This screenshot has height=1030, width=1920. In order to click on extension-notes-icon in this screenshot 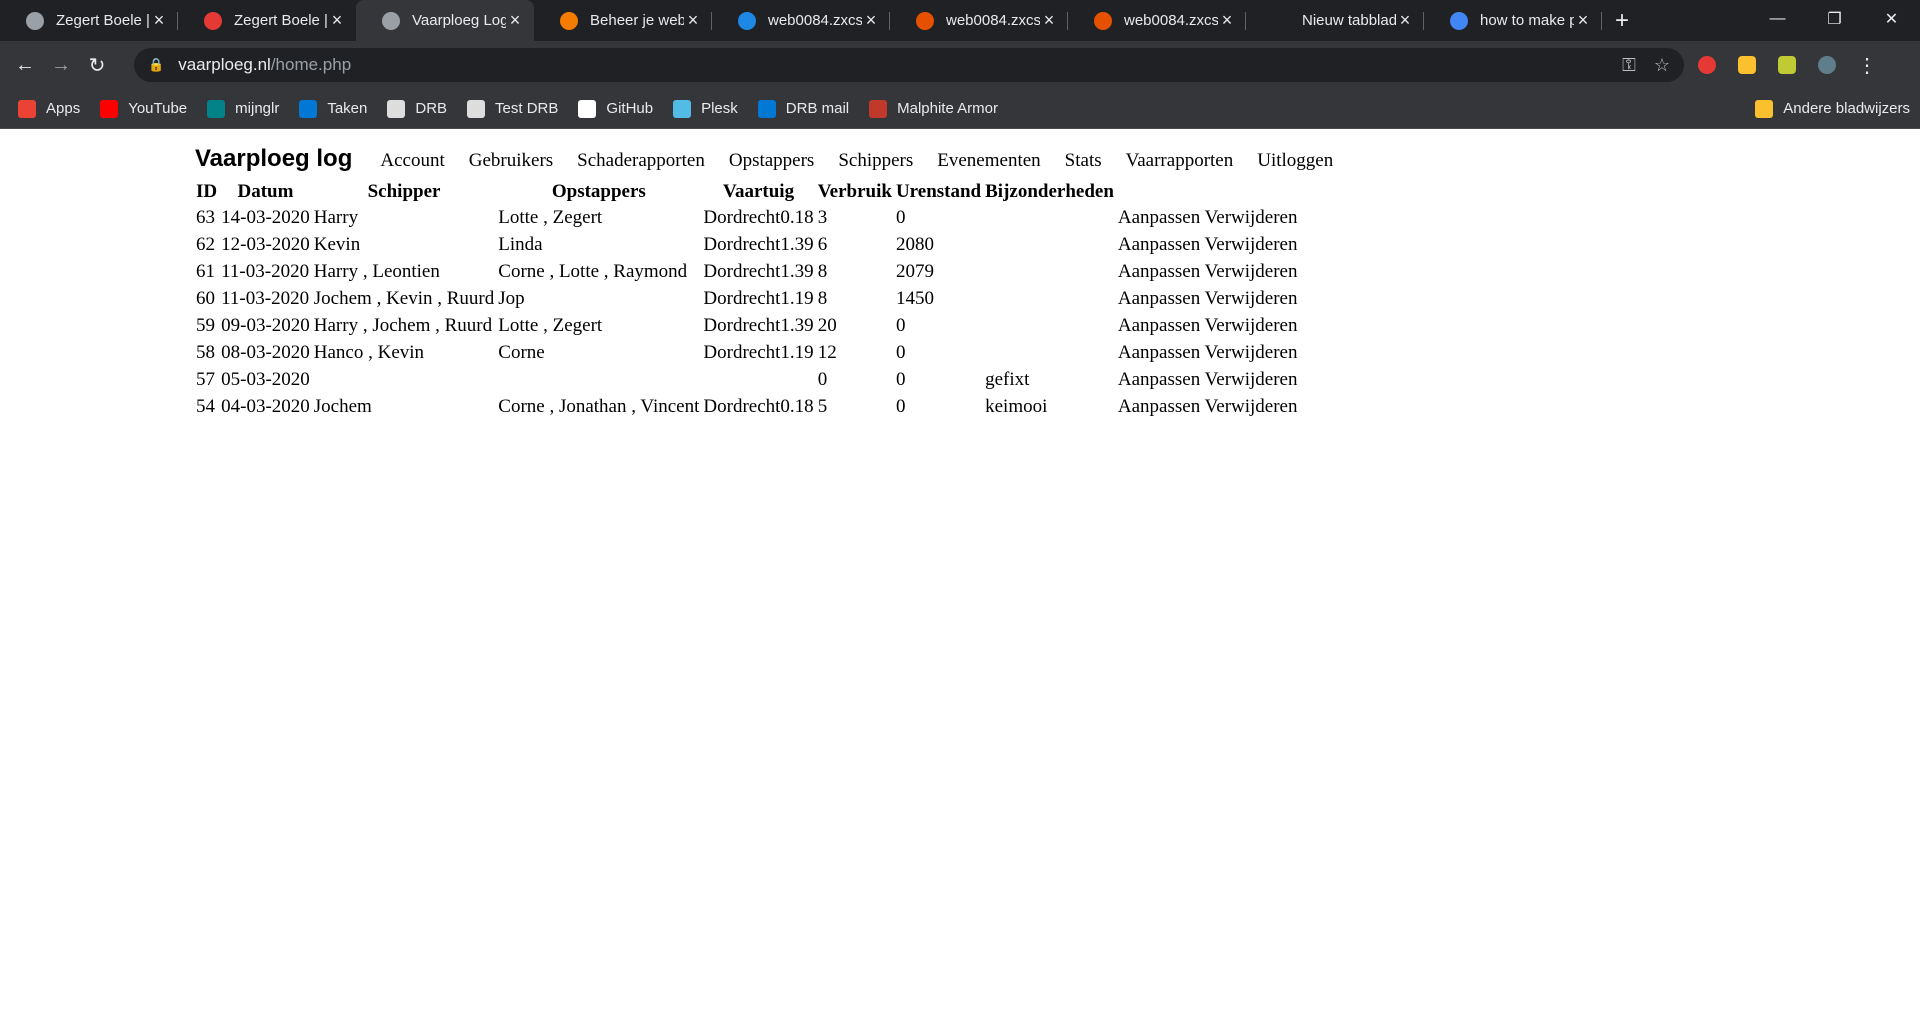, I will do `click(1747, 65)`.